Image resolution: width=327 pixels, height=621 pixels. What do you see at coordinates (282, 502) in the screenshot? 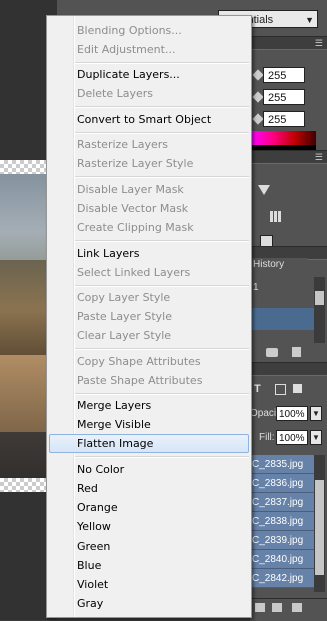
I see `layer-row: C_2837.jpg` at bounding box center [282, 502].